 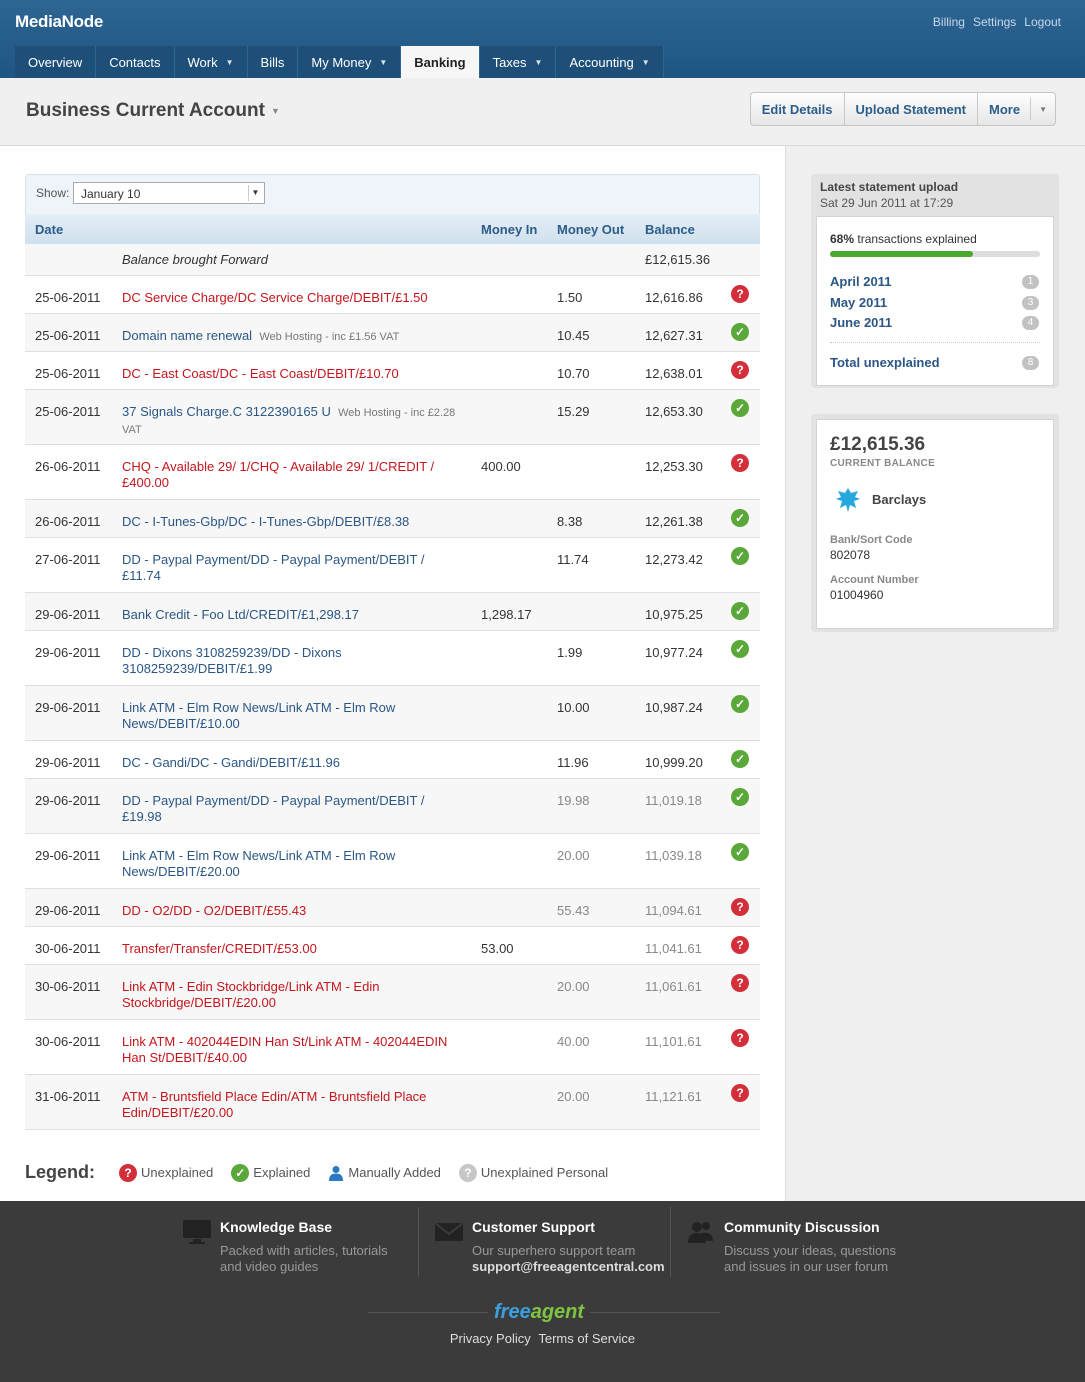 What do you see at coordinates (240, 614) in the screenshot?
I see `transaction-link: Bank Credit - Foo Ltd/CREDIT/£1,298.17` at bounding box center [240, 614].